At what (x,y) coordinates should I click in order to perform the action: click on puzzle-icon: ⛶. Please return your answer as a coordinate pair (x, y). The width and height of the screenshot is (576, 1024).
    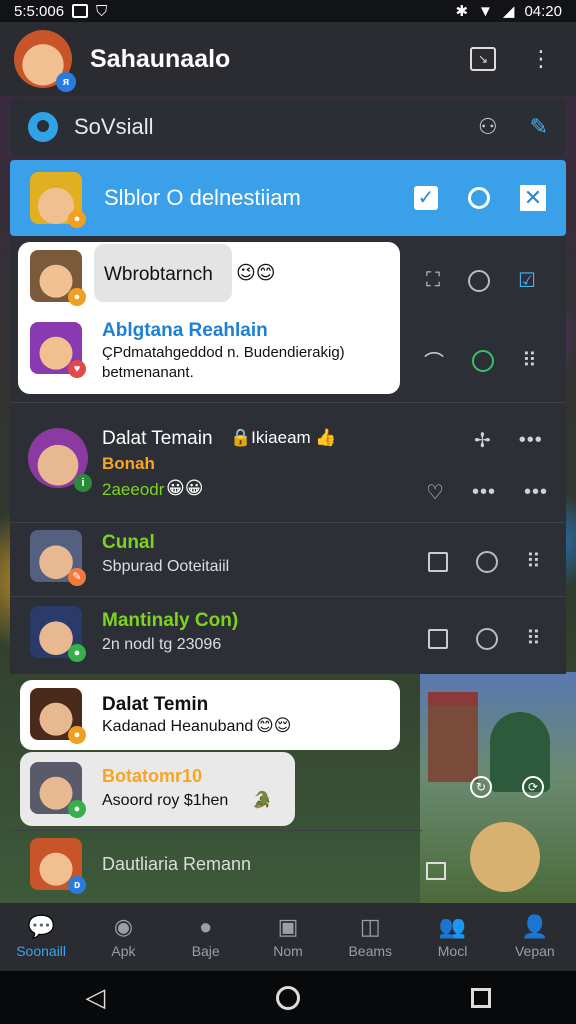
    Looking at the image, I should click on (433, 280).